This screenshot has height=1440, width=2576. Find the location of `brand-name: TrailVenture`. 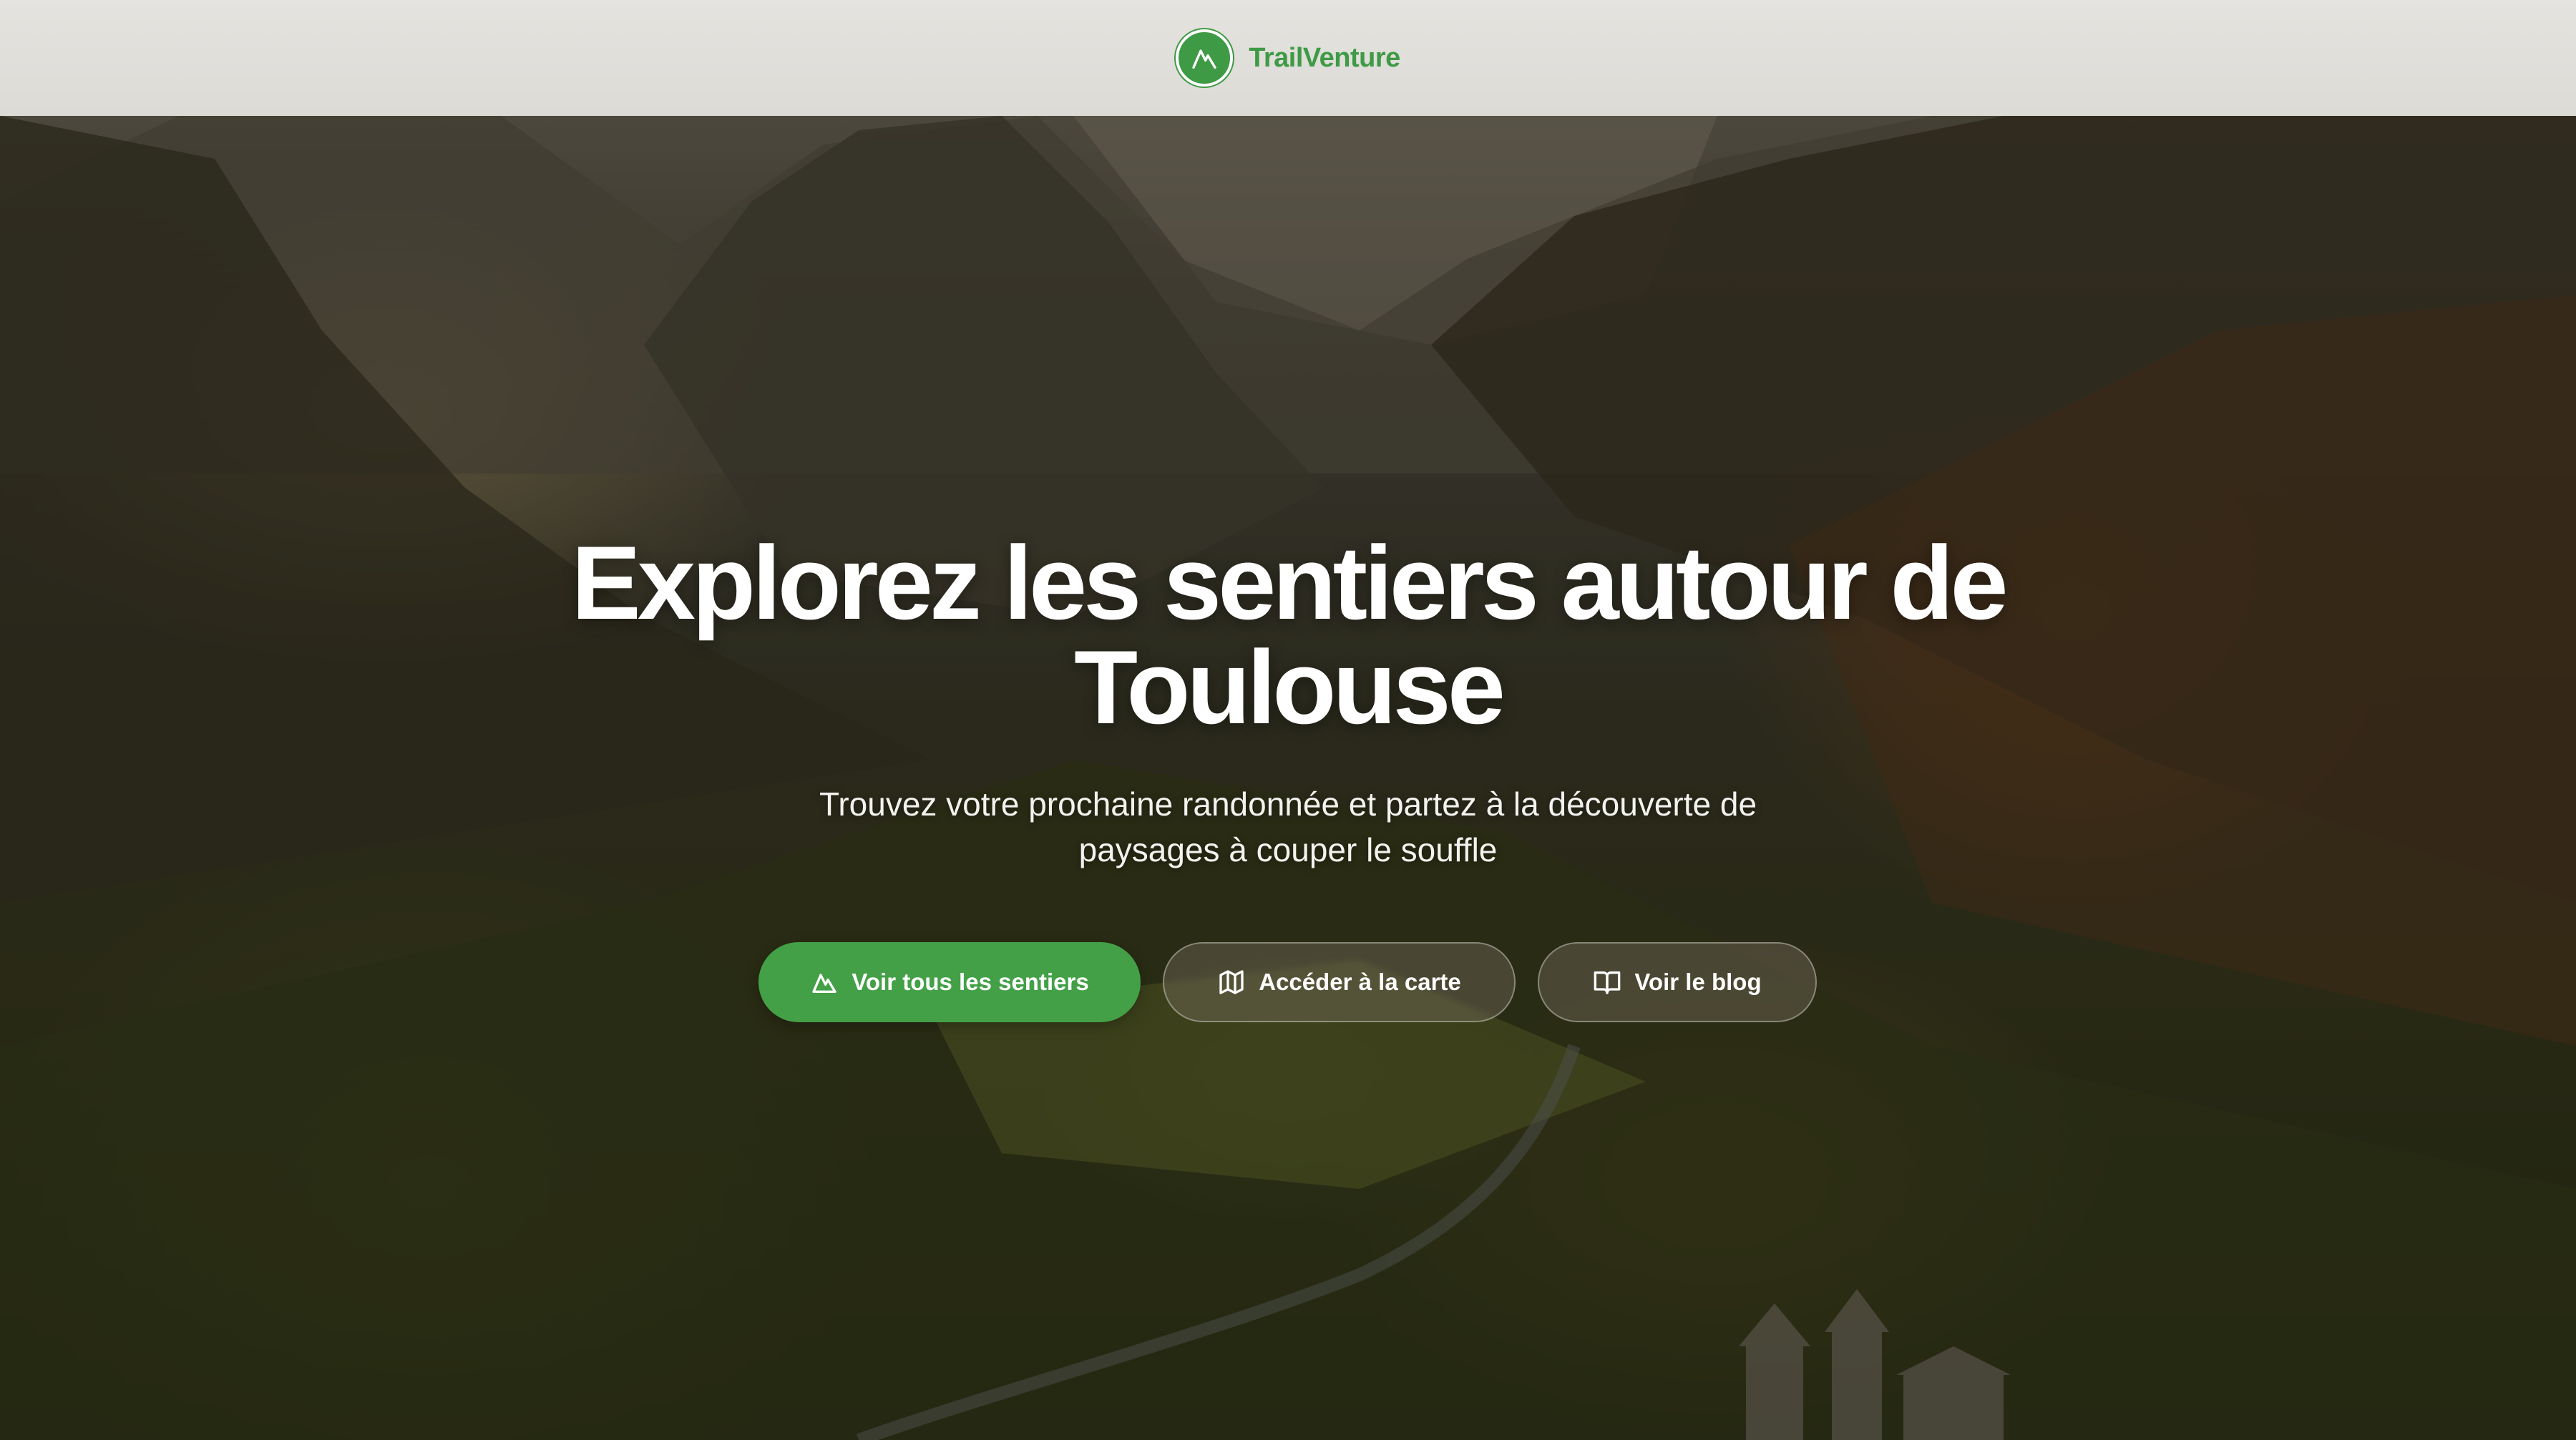

brand-name: TrailVenture is located at coordinates (1324, 57).